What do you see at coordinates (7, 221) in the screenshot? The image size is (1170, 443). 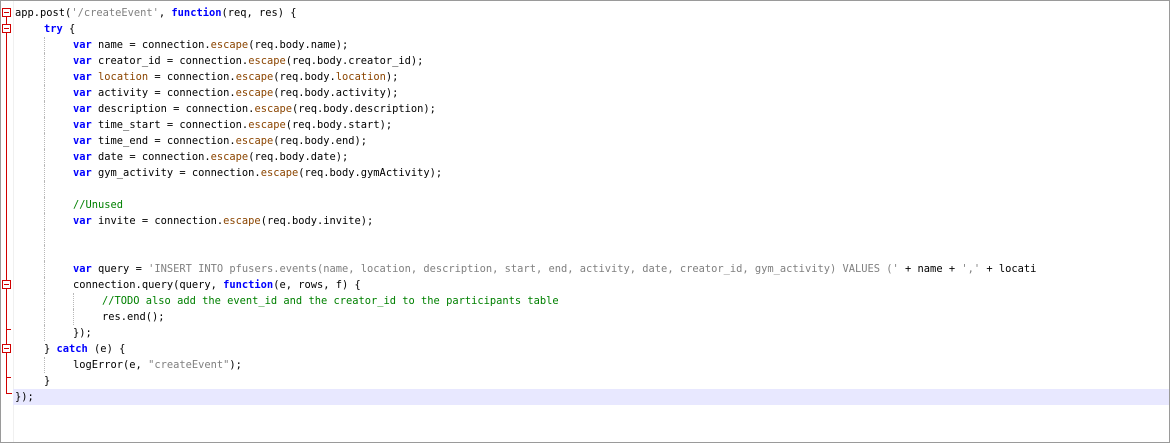 I see `fold-gutter` at bounding box center [7, 221].